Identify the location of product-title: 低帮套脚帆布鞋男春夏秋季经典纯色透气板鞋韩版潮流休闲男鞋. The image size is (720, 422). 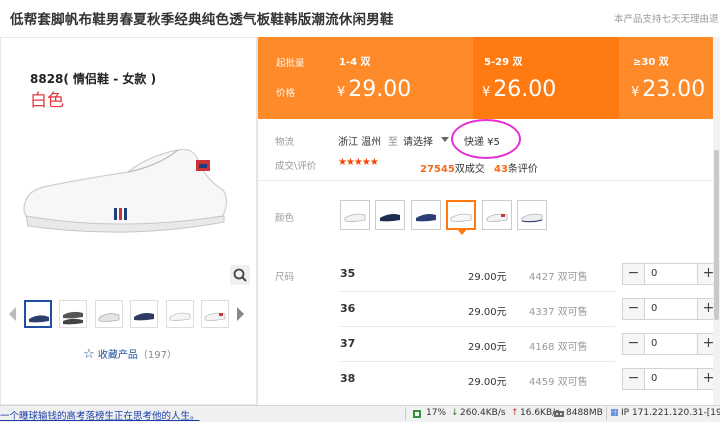
(202, 20).